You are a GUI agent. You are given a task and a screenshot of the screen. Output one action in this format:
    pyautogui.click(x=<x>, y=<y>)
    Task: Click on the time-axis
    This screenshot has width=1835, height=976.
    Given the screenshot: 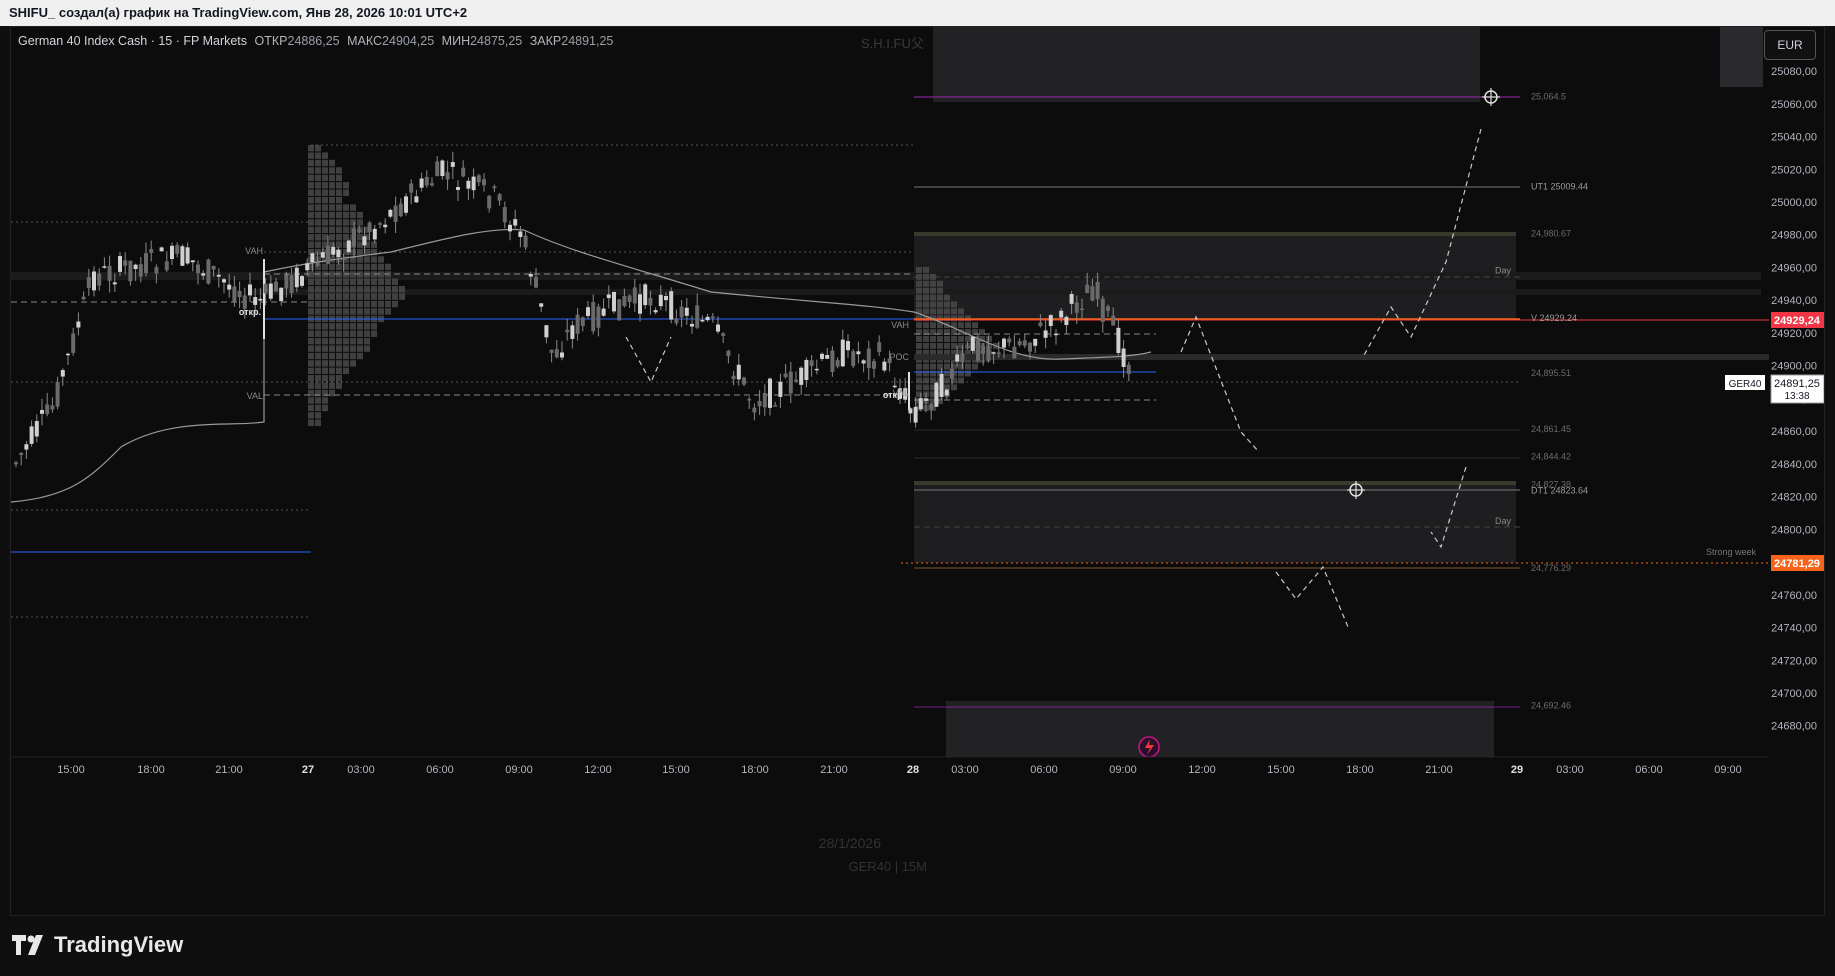 What is the action you would take?
    pyautogui.click(x=890, y=769)
    